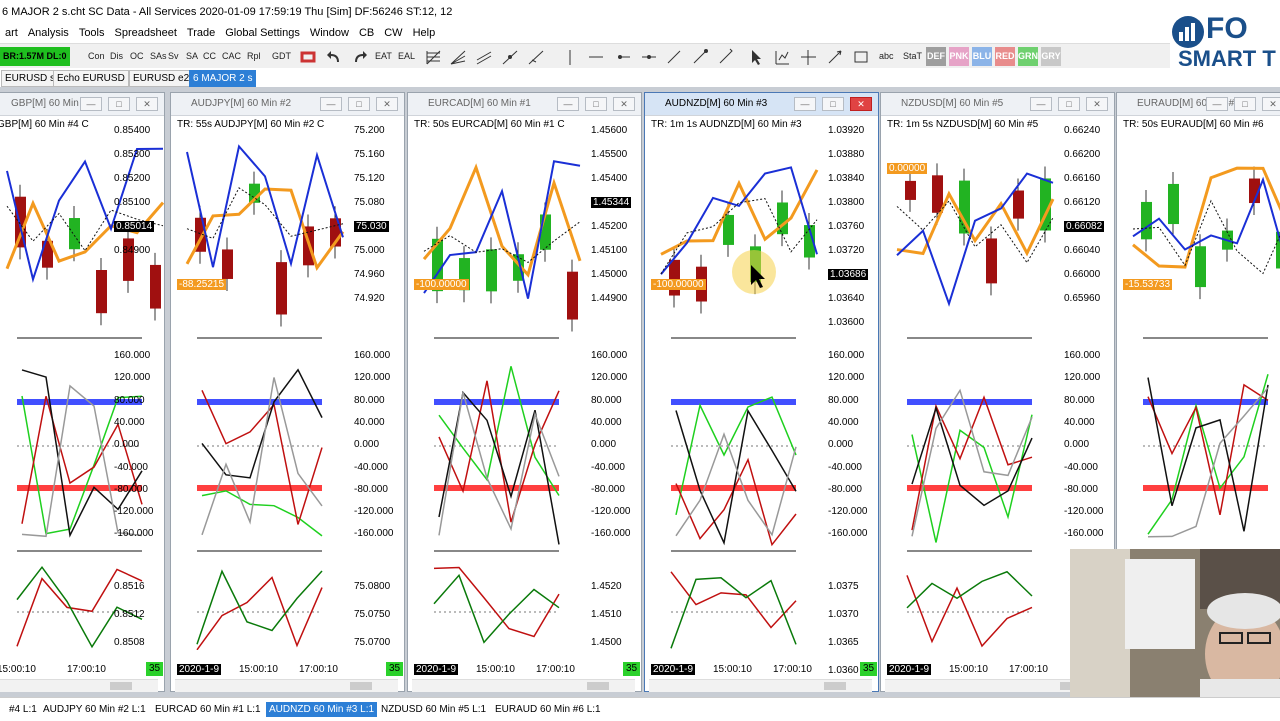  Describe the element at coordinates (366, 31) in the screenshot. I see `menu-item: CB` at that location.